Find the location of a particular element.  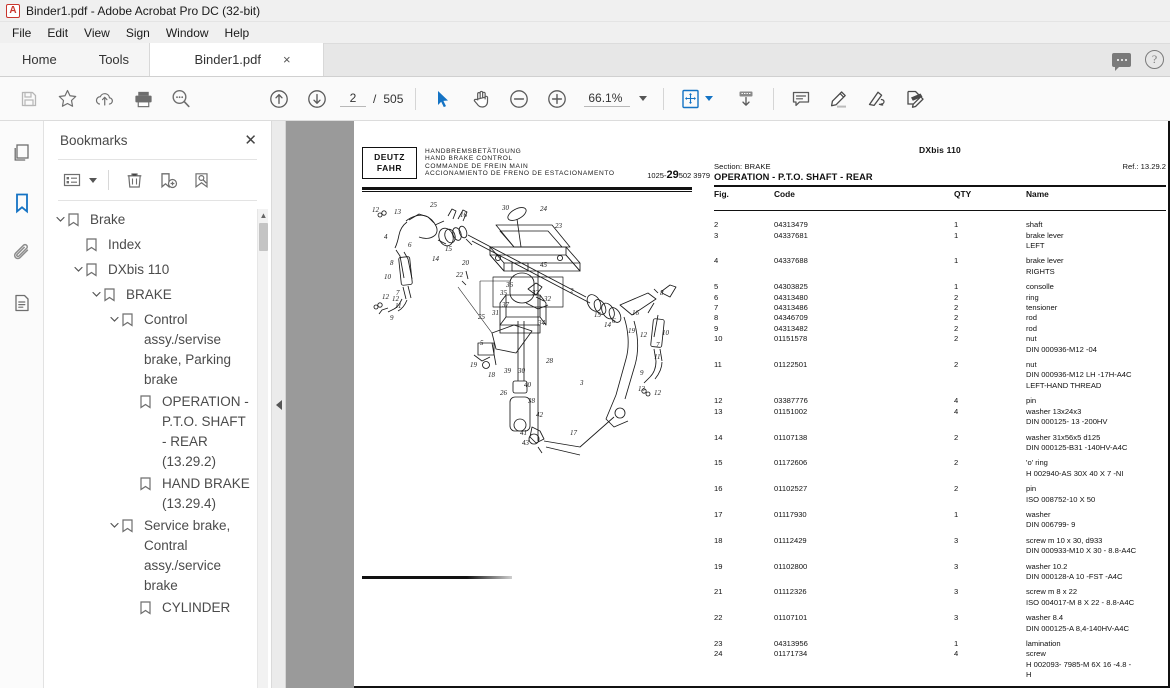

upload-to-cloud-icon is located at coordinates (105, 99).